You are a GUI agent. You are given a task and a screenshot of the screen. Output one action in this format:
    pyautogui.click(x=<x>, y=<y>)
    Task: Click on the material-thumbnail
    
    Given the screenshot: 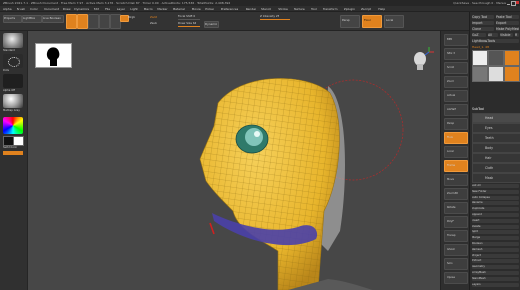 What is the action you would take?
    pyautogui.click(x=13, y=101)
    